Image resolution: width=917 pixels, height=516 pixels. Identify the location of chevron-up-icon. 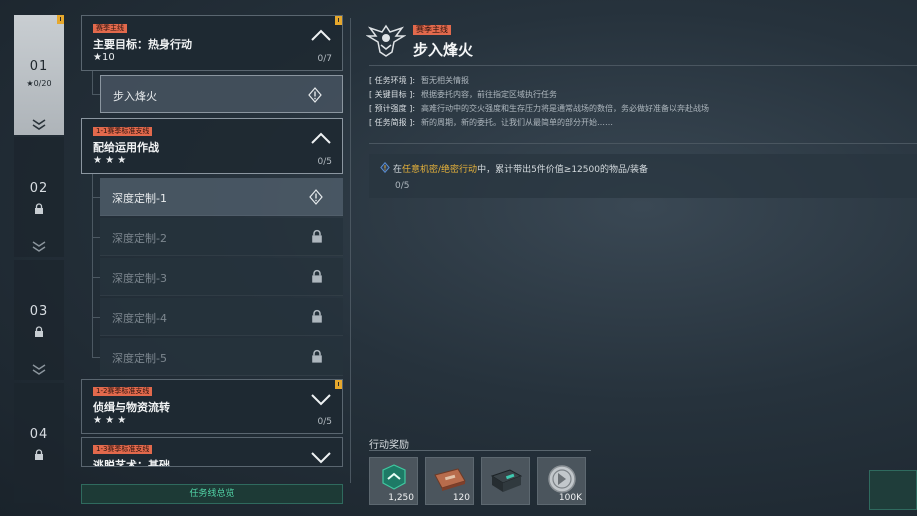
(321, 35).